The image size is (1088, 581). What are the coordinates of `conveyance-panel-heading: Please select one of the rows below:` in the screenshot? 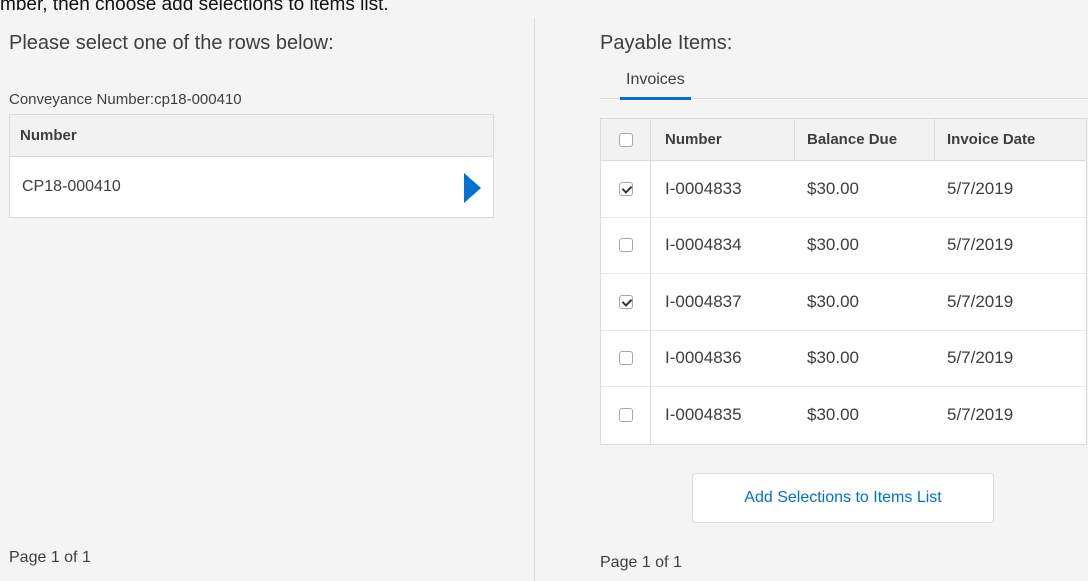 It's located at (171, 43).